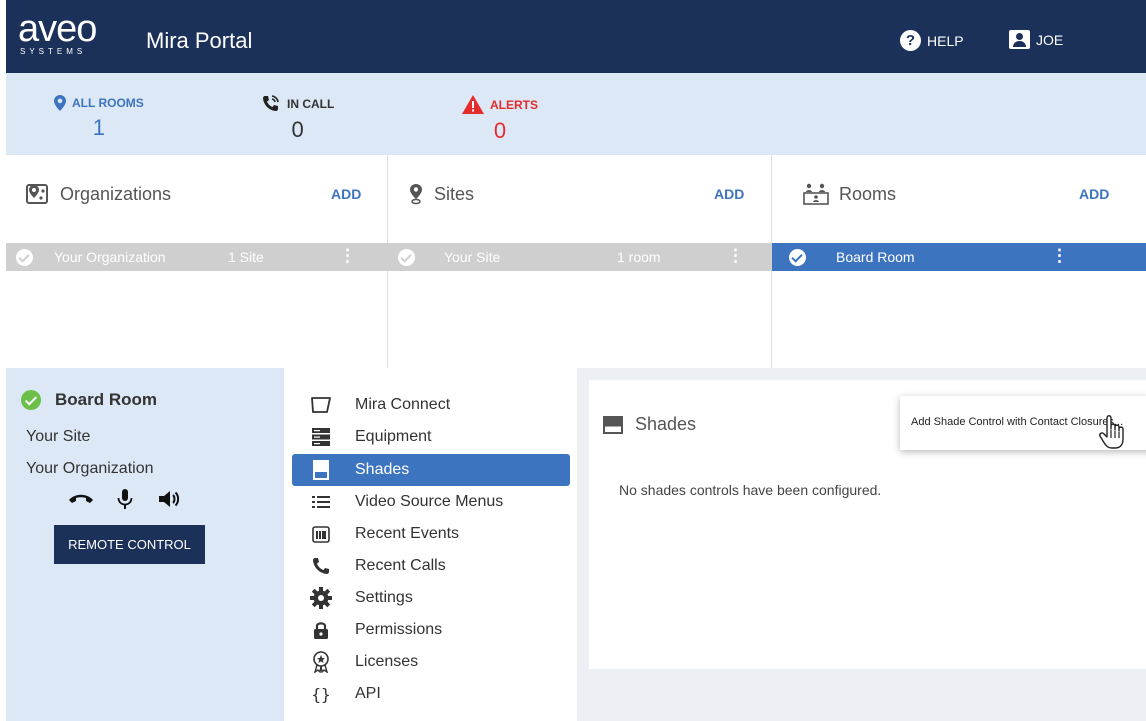  What do you see at coordinates (500, 130) in the screenshot?
I see `stat-alerts-value: 0` at bounding box center [500, 130].